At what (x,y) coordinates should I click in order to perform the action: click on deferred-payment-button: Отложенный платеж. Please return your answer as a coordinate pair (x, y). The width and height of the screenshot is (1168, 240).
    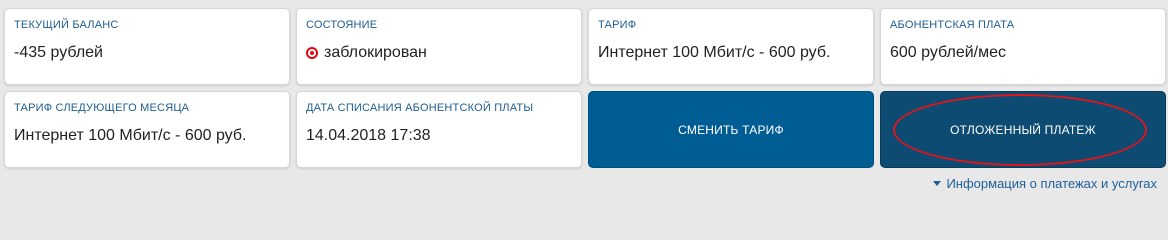
    Looking at the image, I should click on (1023, 129).